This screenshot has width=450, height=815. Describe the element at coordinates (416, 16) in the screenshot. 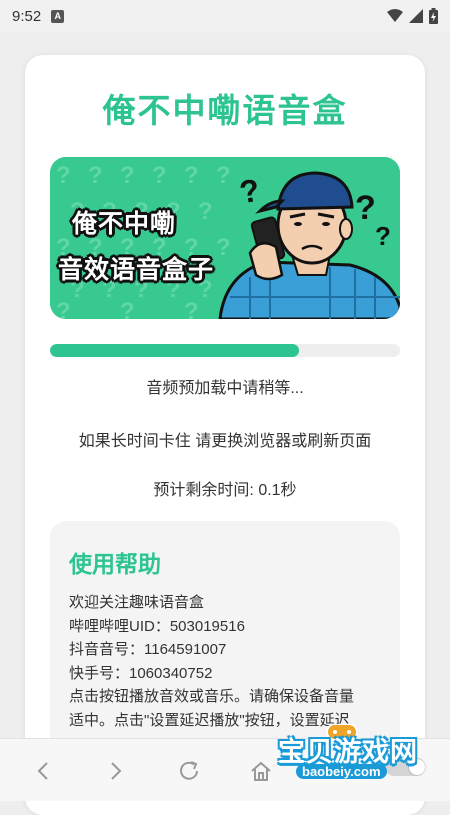

I see `signal-icon` at that location.